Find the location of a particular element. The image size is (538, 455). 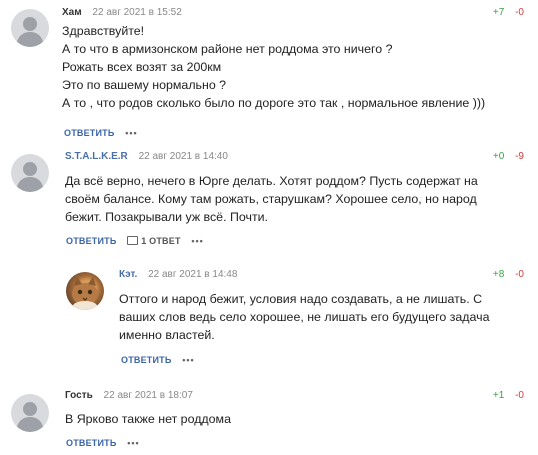

comment-line: бежит. Позакрывали уж всё. Почти. is located at coordinates (166, 217).